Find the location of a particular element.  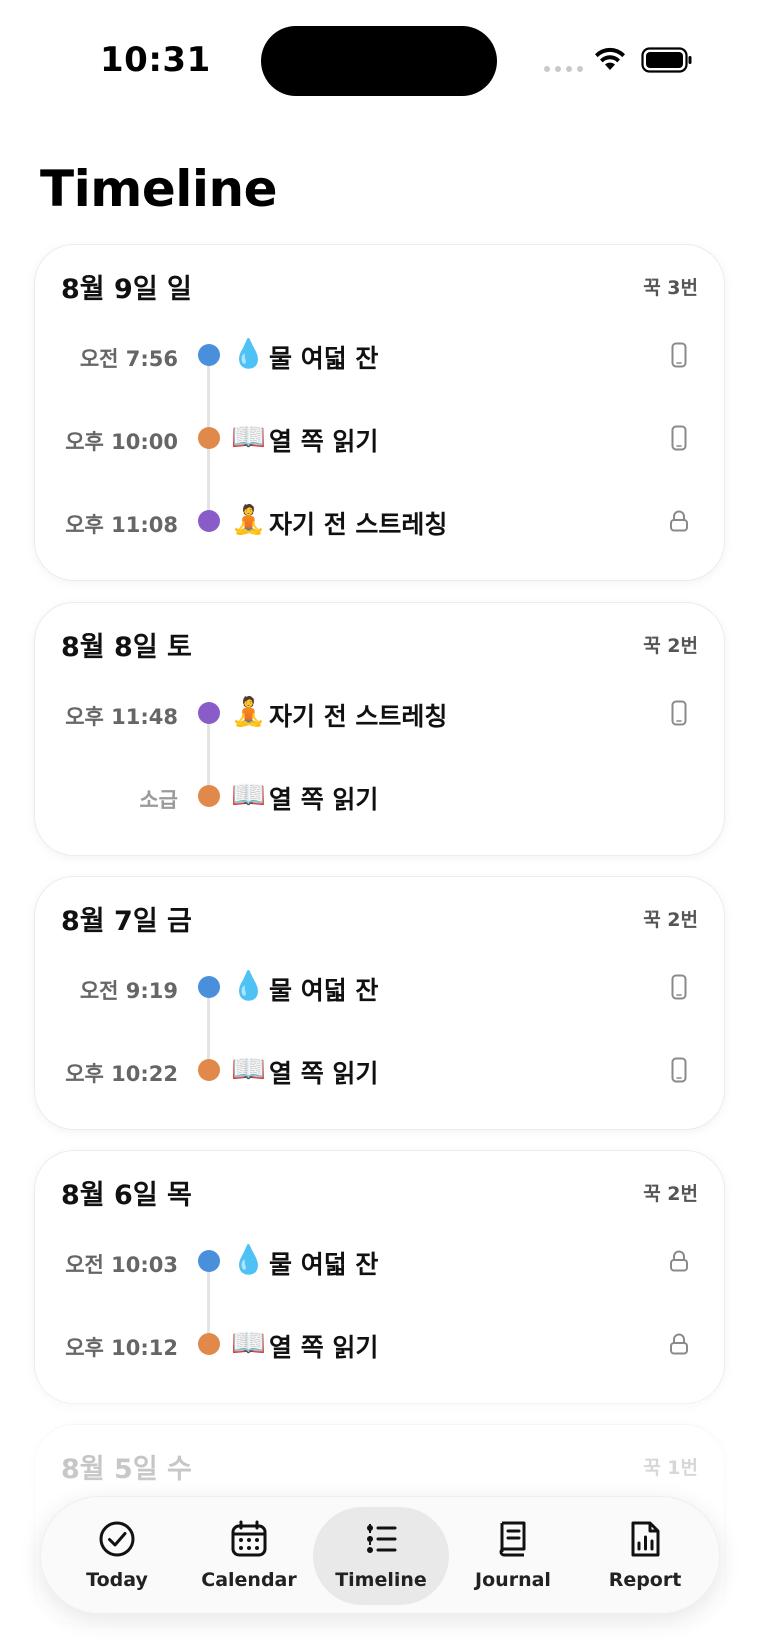

journal-icon is located at coordinates (512, 1539).